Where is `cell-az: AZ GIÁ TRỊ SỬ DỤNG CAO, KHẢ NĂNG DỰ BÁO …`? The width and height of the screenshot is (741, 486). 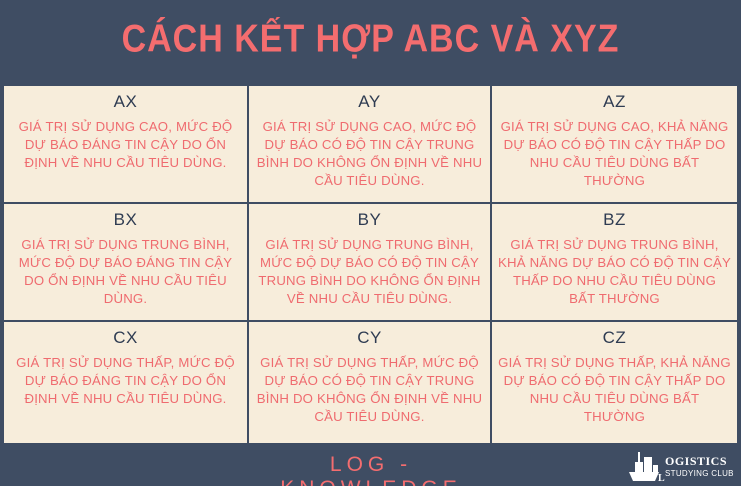
cell-az: AZ GIÁ TRỊ SỬ DỤNG CAO, KHẢ NĂNG DỰ BÁO … is located at coordinates (614, 144).